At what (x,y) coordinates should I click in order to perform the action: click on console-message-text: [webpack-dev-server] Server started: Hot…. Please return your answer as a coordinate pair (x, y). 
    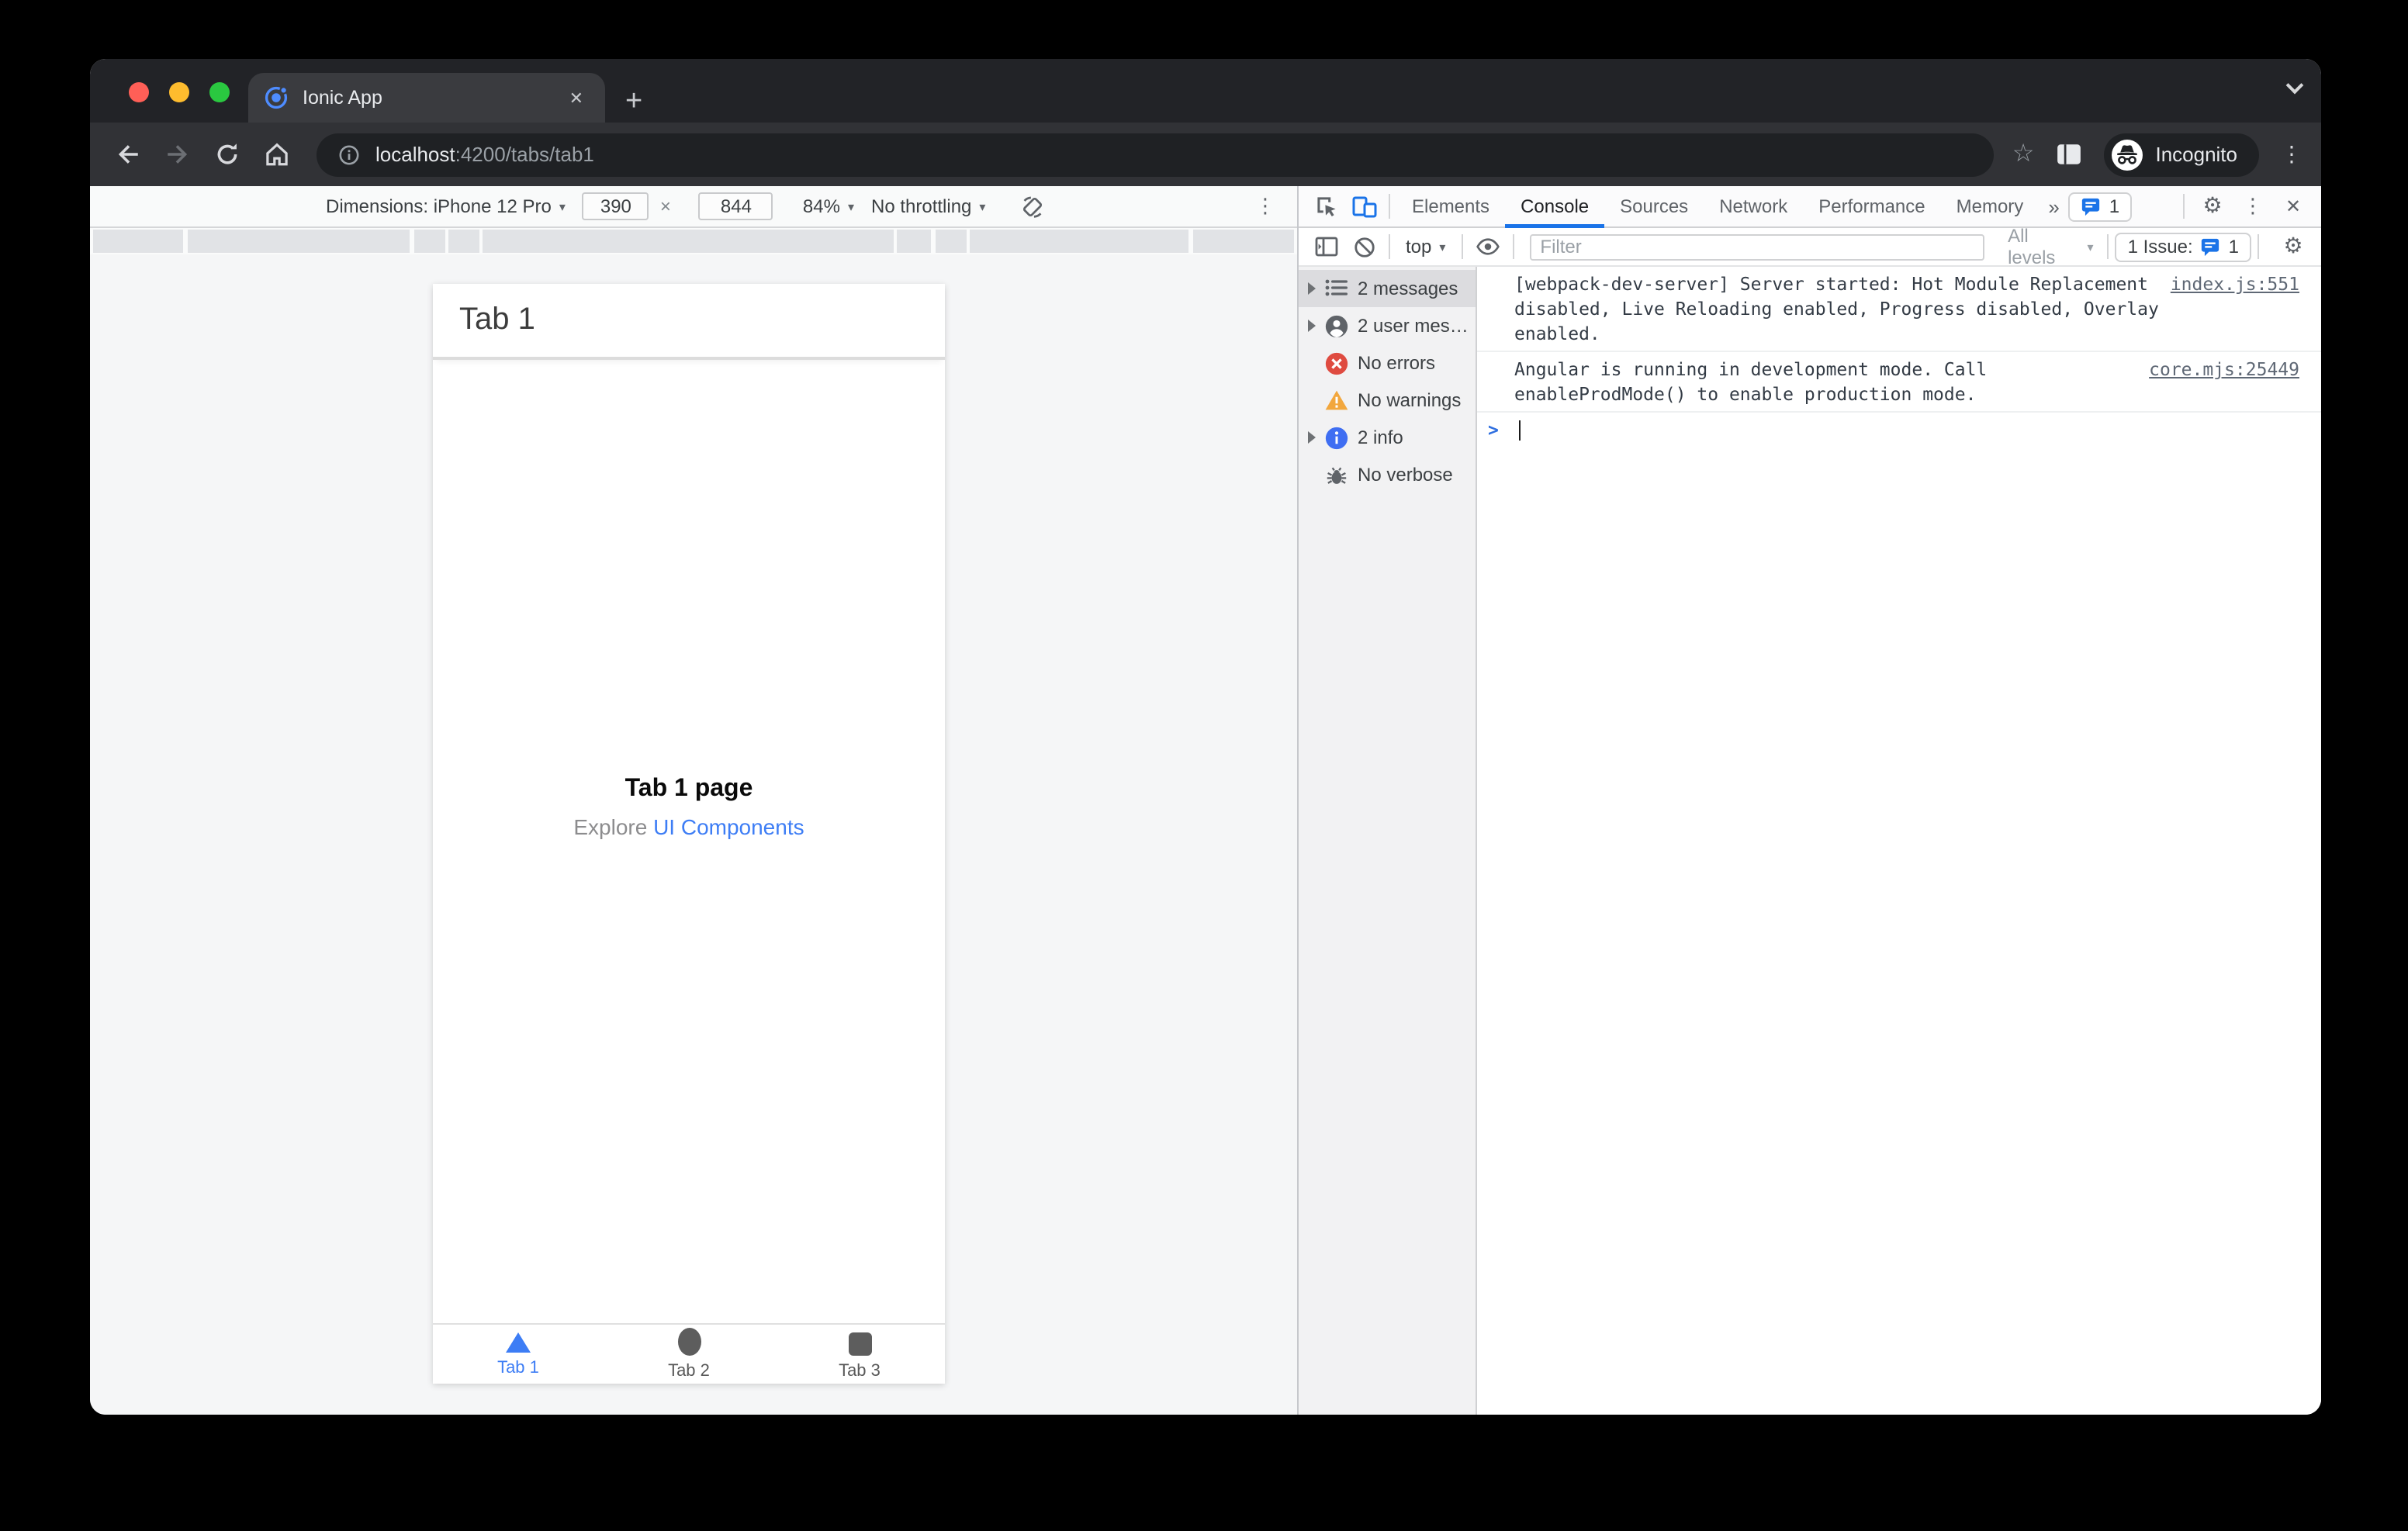
    Looking at the image, I should click on (1837, 308).